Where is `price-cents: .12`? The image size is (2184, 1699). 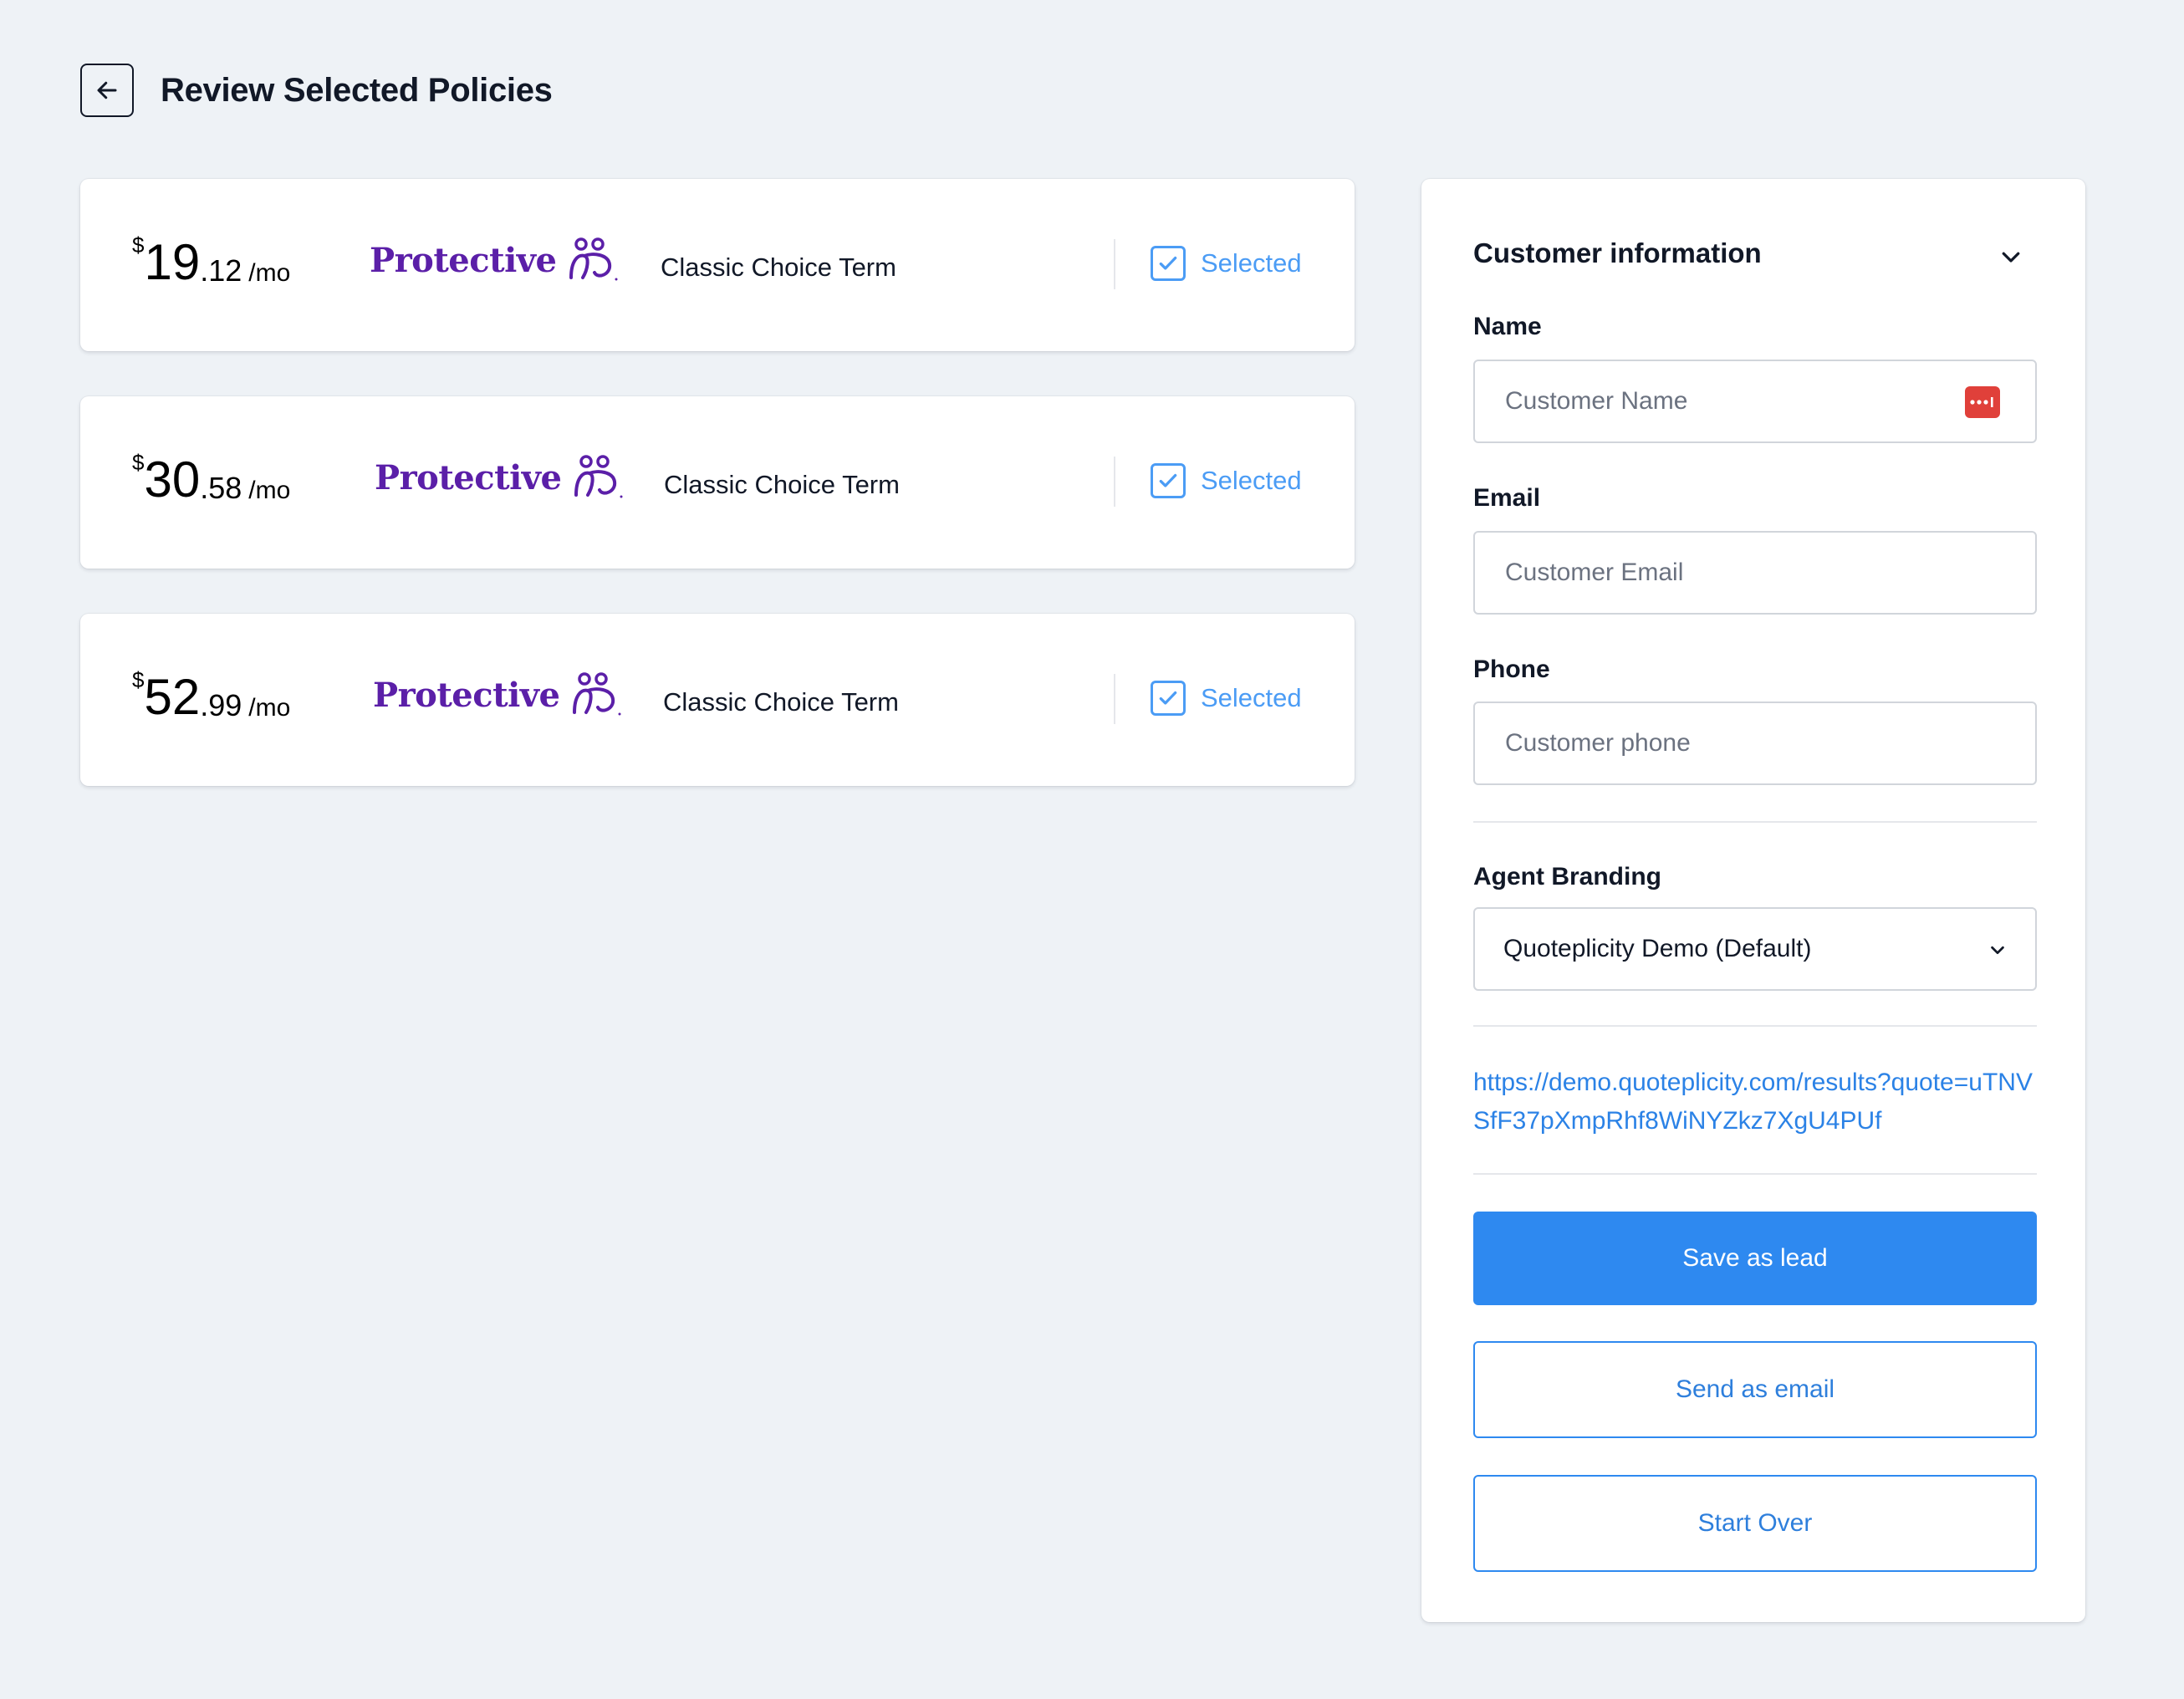
price-cents: .12 is located at coordinates (221, 270).